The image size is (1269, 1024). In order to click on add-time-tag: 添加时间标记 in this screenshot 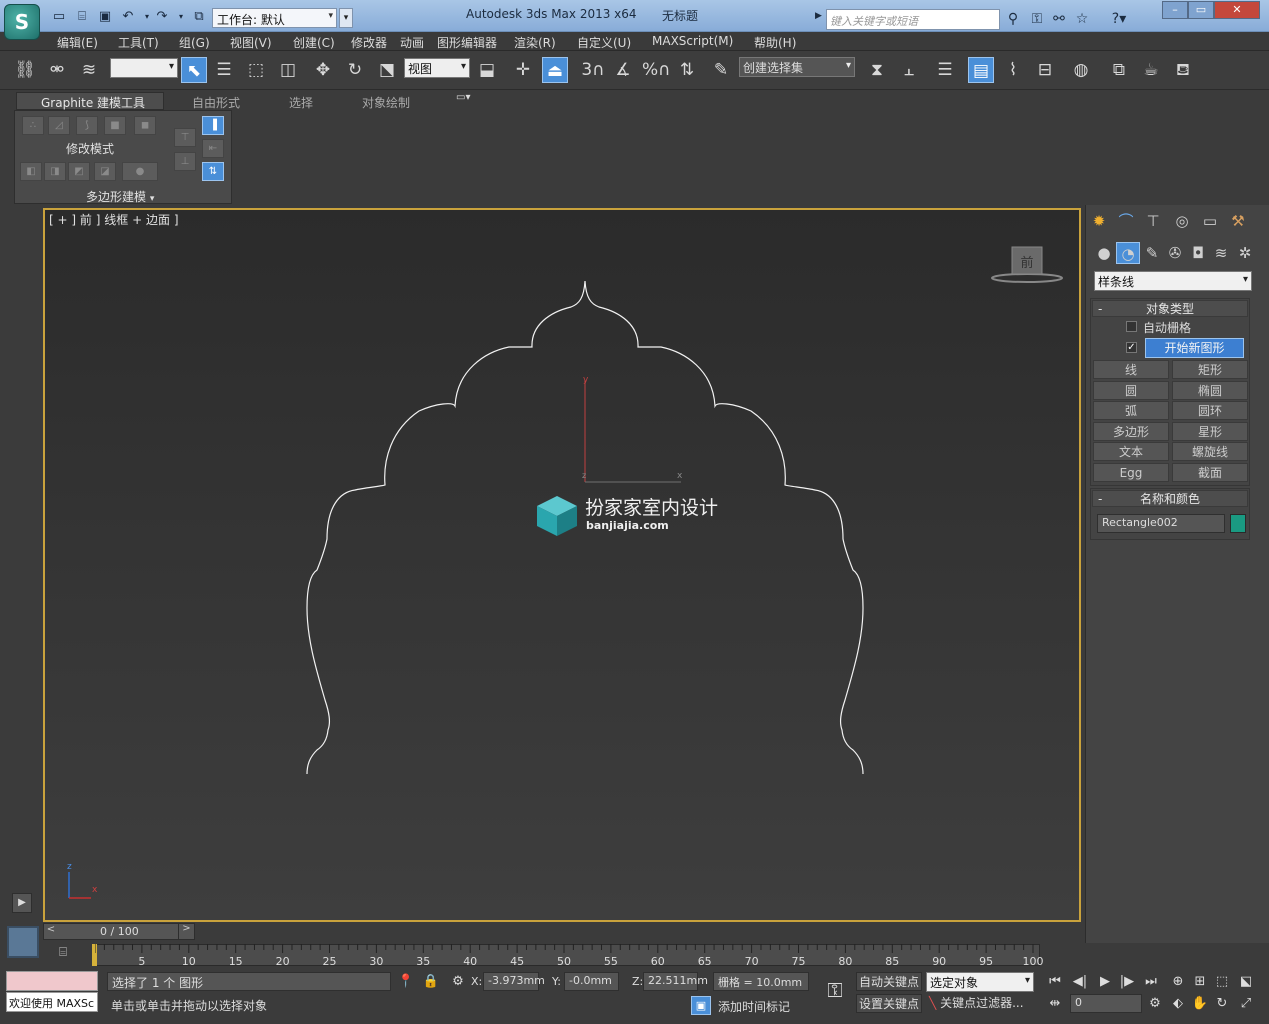, I will do `click(754, 1006)`.